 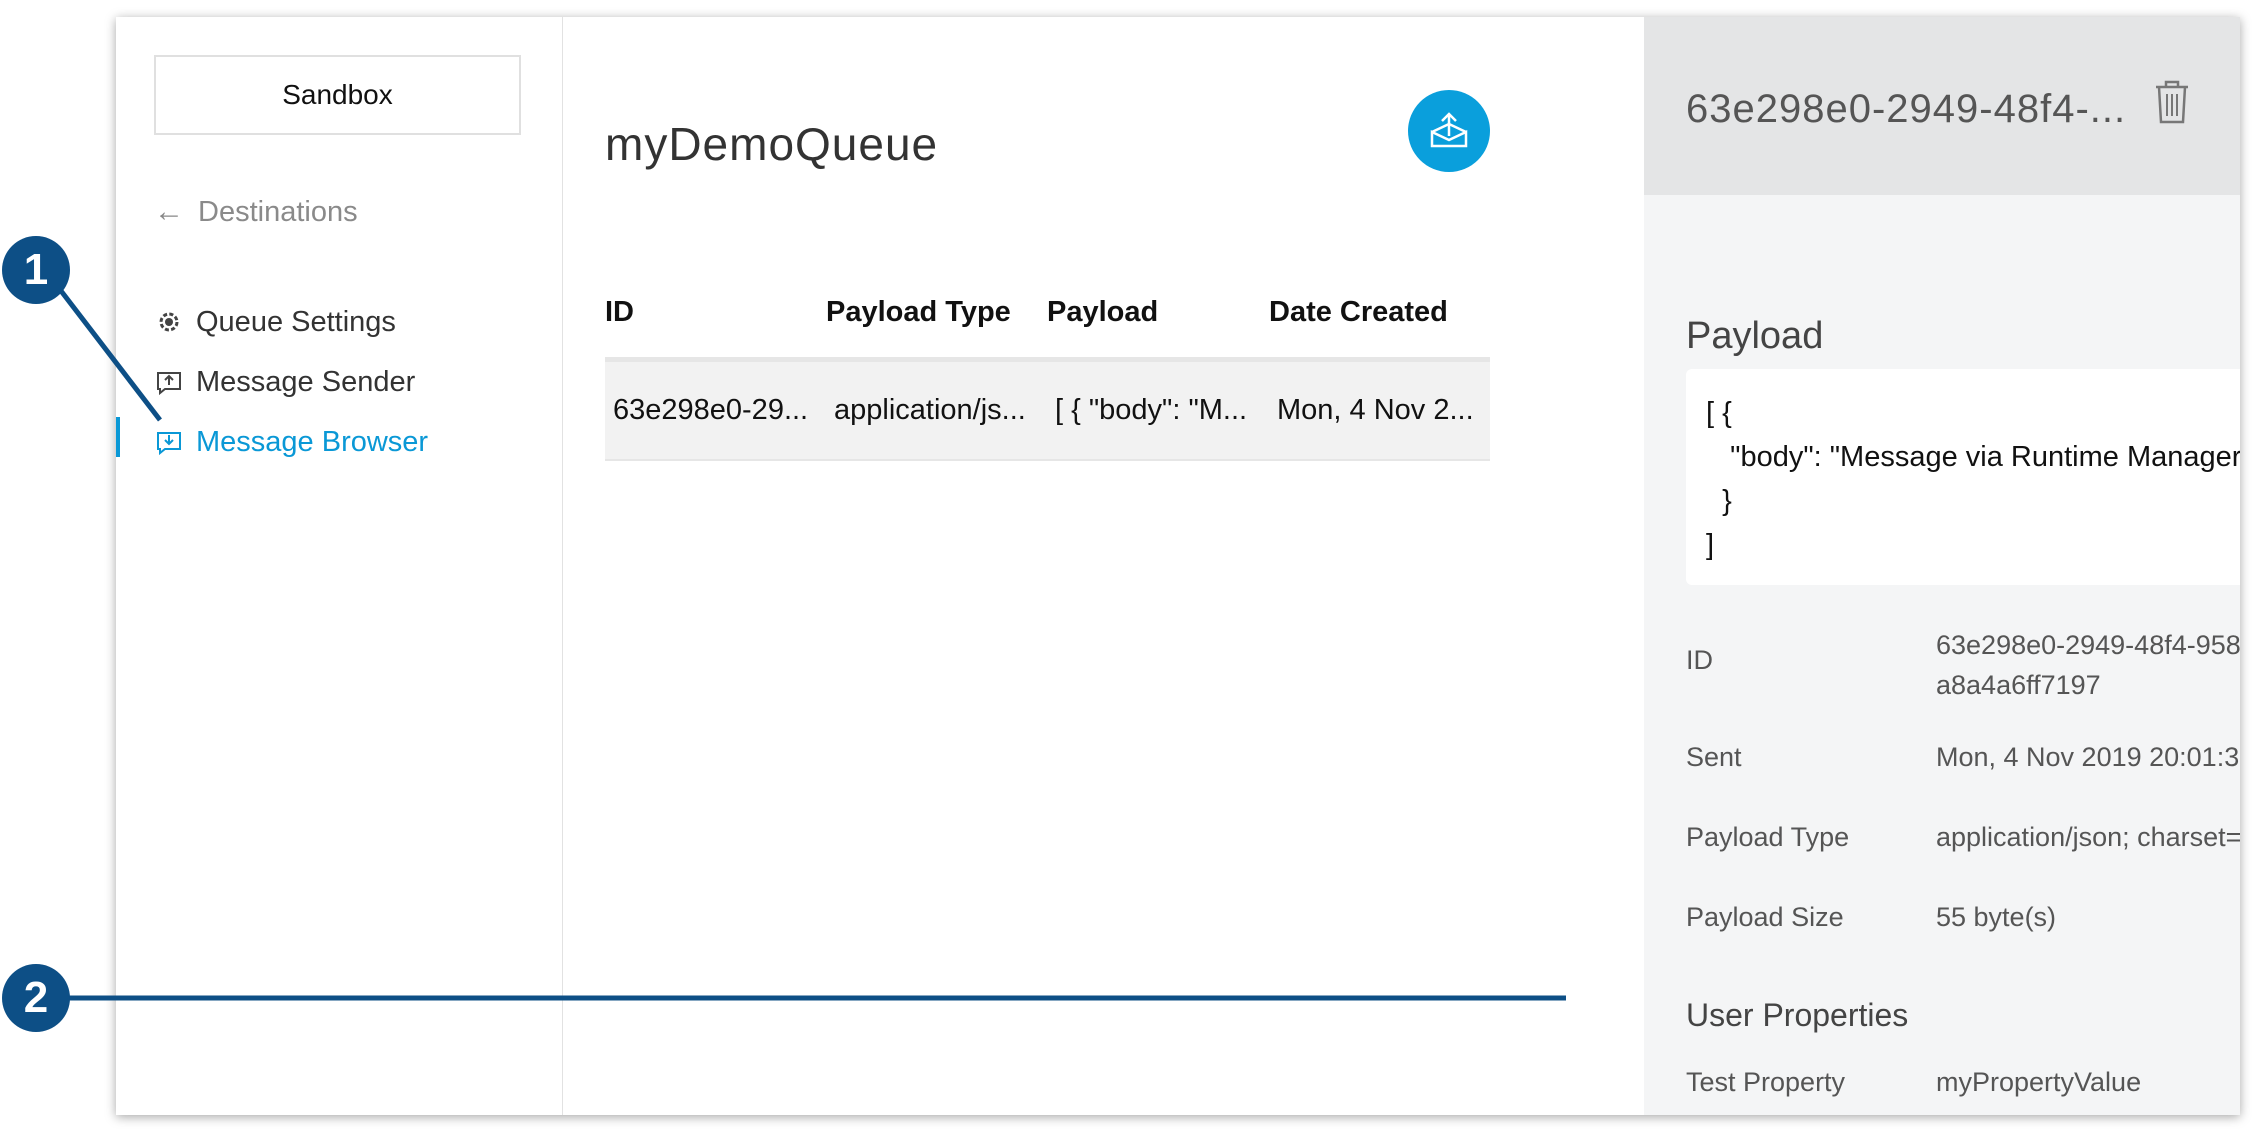 What do you see at coordinates (772, 144) in the screenshot?
I see `page-title: myDemoQueue` at bounding box center [772, 144].